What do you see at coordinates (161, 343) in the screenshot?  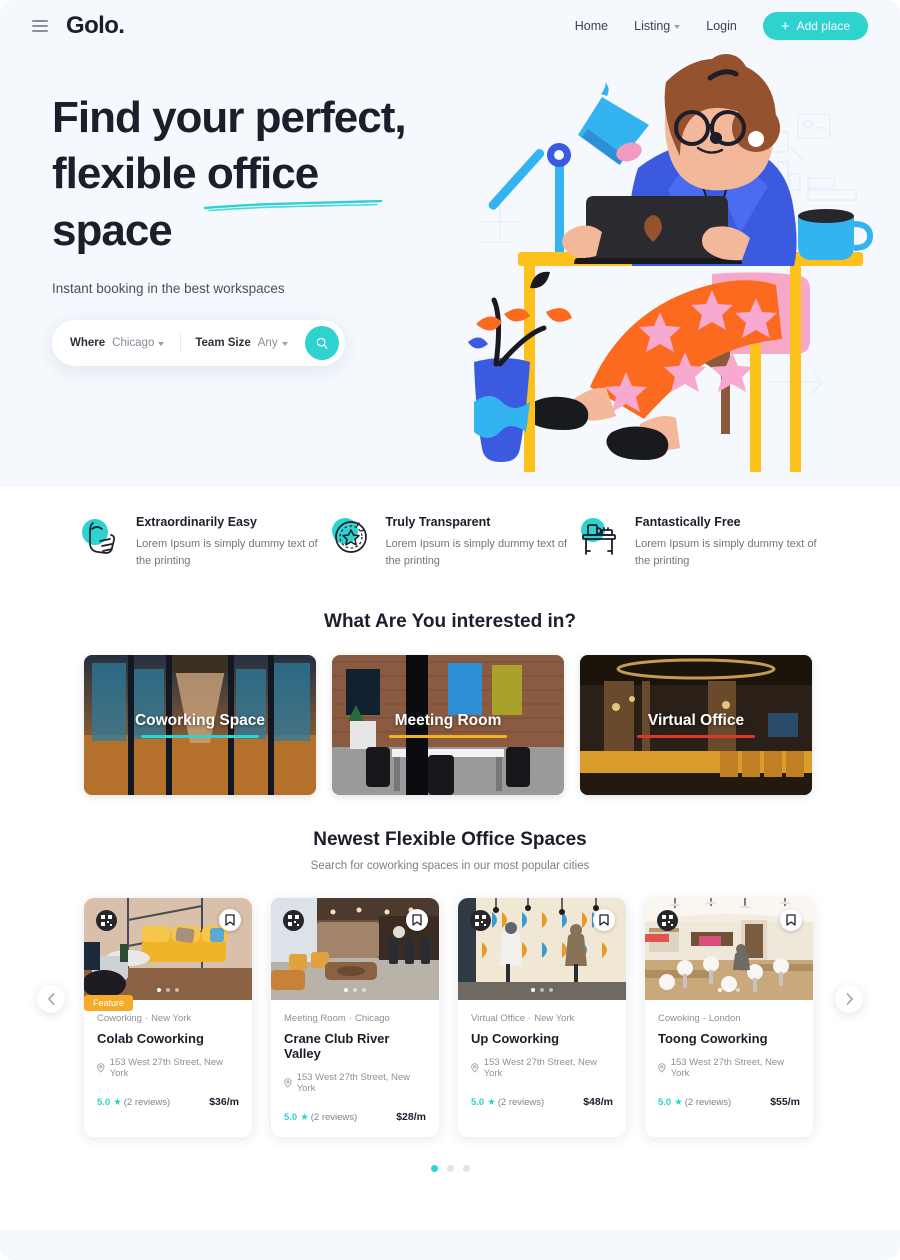 I see `chevron-down-icon` at bounding box center [161, 343].